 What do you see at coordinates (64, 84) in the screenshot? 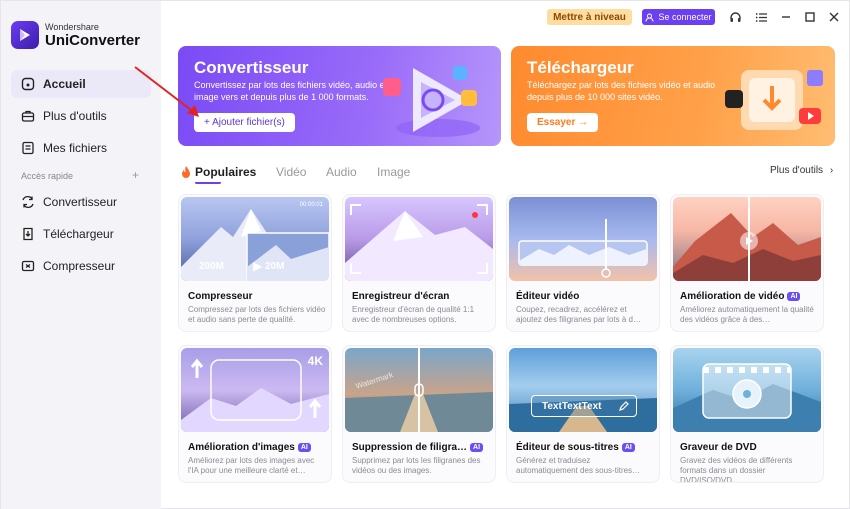
I see `sidebar-item-label: Accueil` at bounding box center [64, 84].